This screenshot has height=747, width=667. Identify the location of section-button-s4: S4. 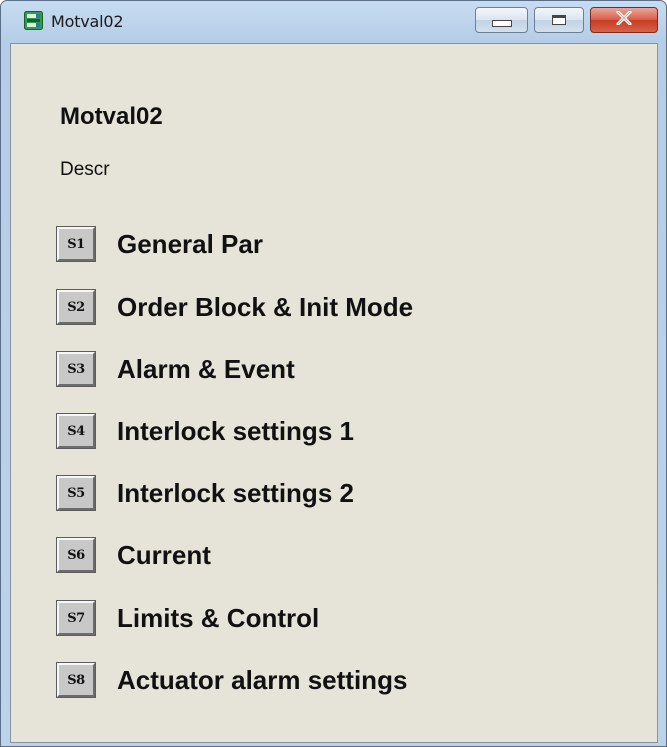
(76, 431).